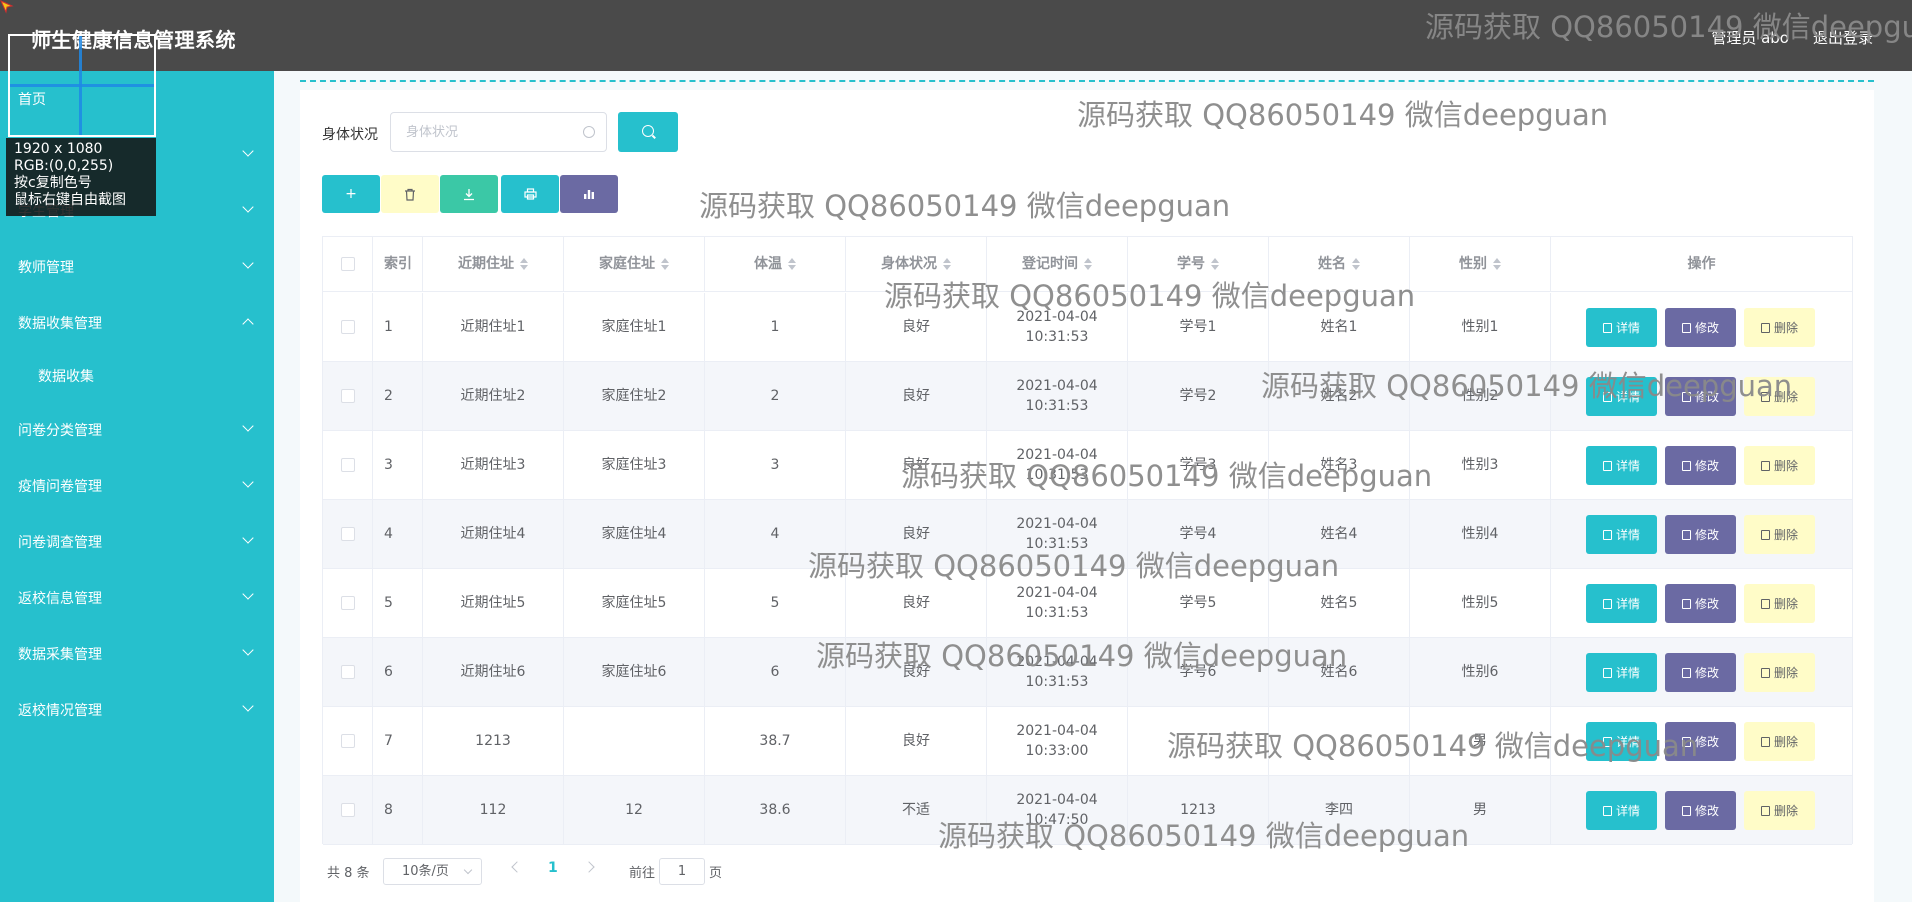 Image resolution: width=1912 pixels, height=902 pixels. What do you see at coordinates (916, 264) in the screenshot?
I see `col-health: 身体状况` at bounding box center [916, 264].